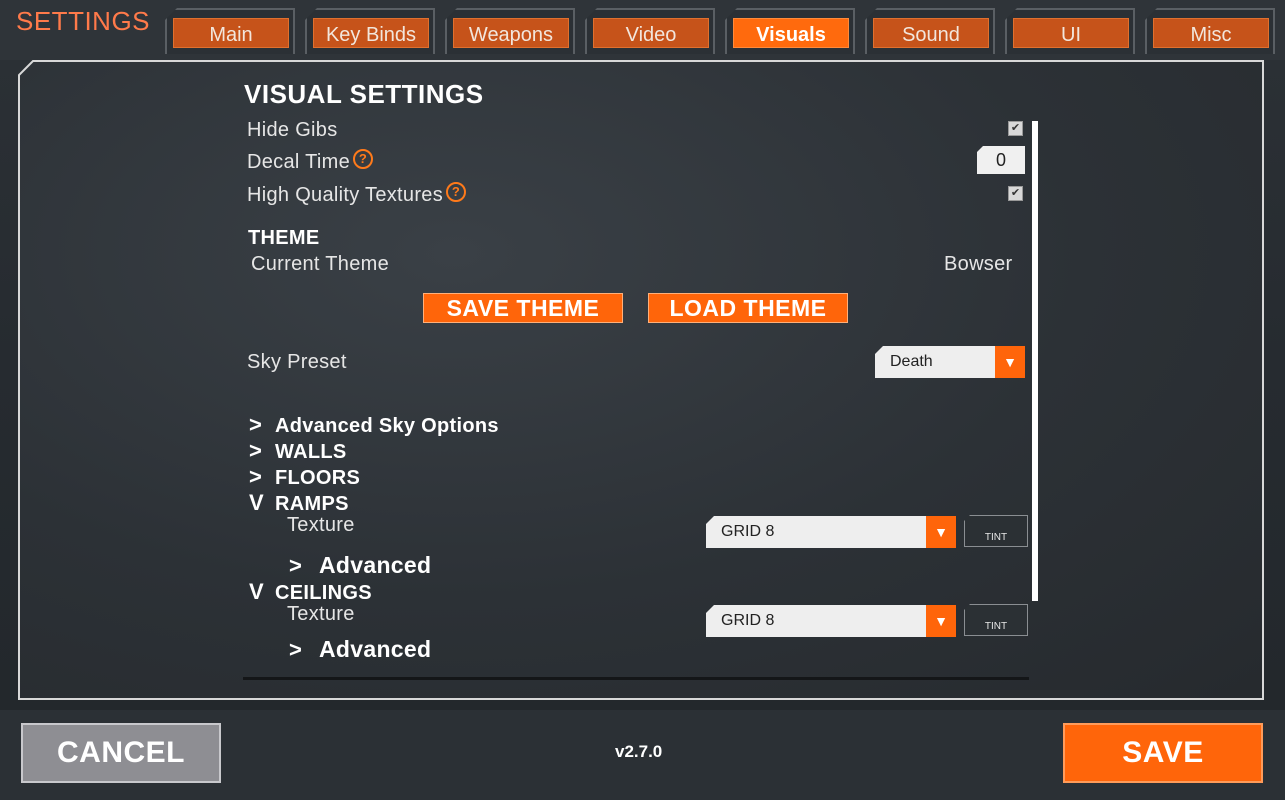 The image size is (1285, 800). I want to click on ramps-advanced-label: Advanced, so click(375, 565).